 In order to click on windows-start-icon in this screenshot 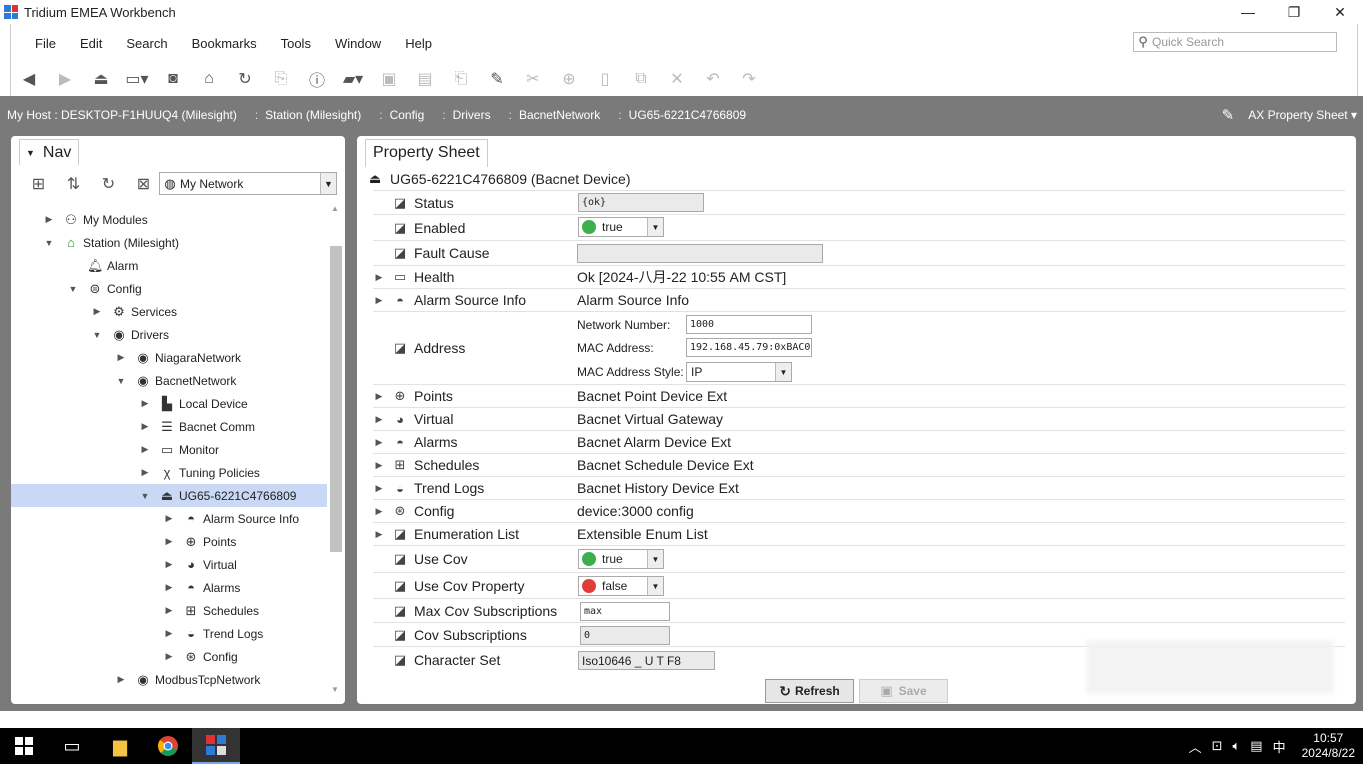, I will do `click(24, 746)`.